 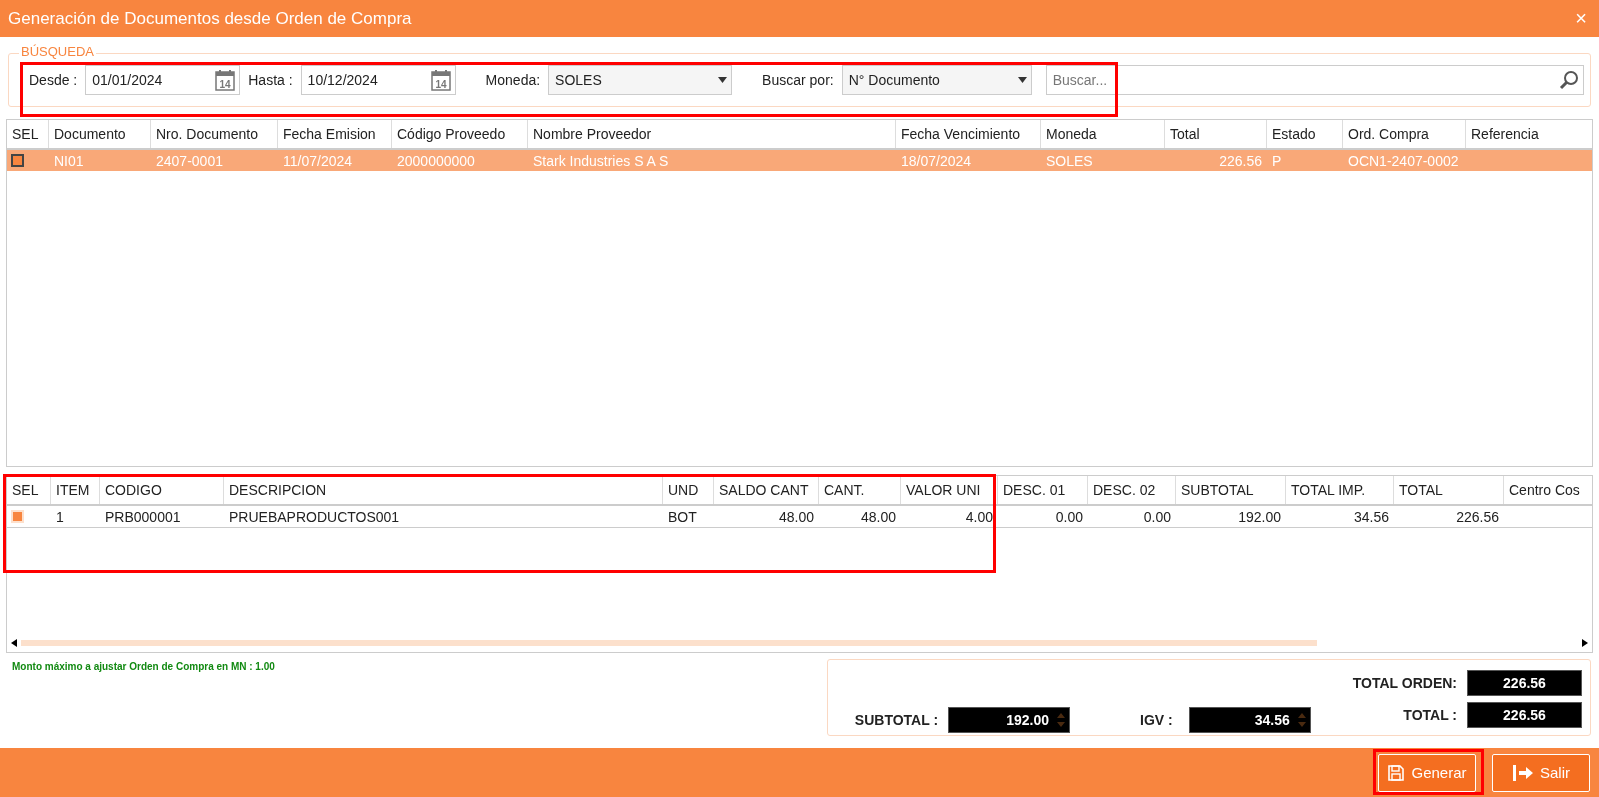 What do you see at coordinates (318, 160) in the screenshot?
I see `table-cell-text: 11/07/2024` at bounding box center [318, 160].